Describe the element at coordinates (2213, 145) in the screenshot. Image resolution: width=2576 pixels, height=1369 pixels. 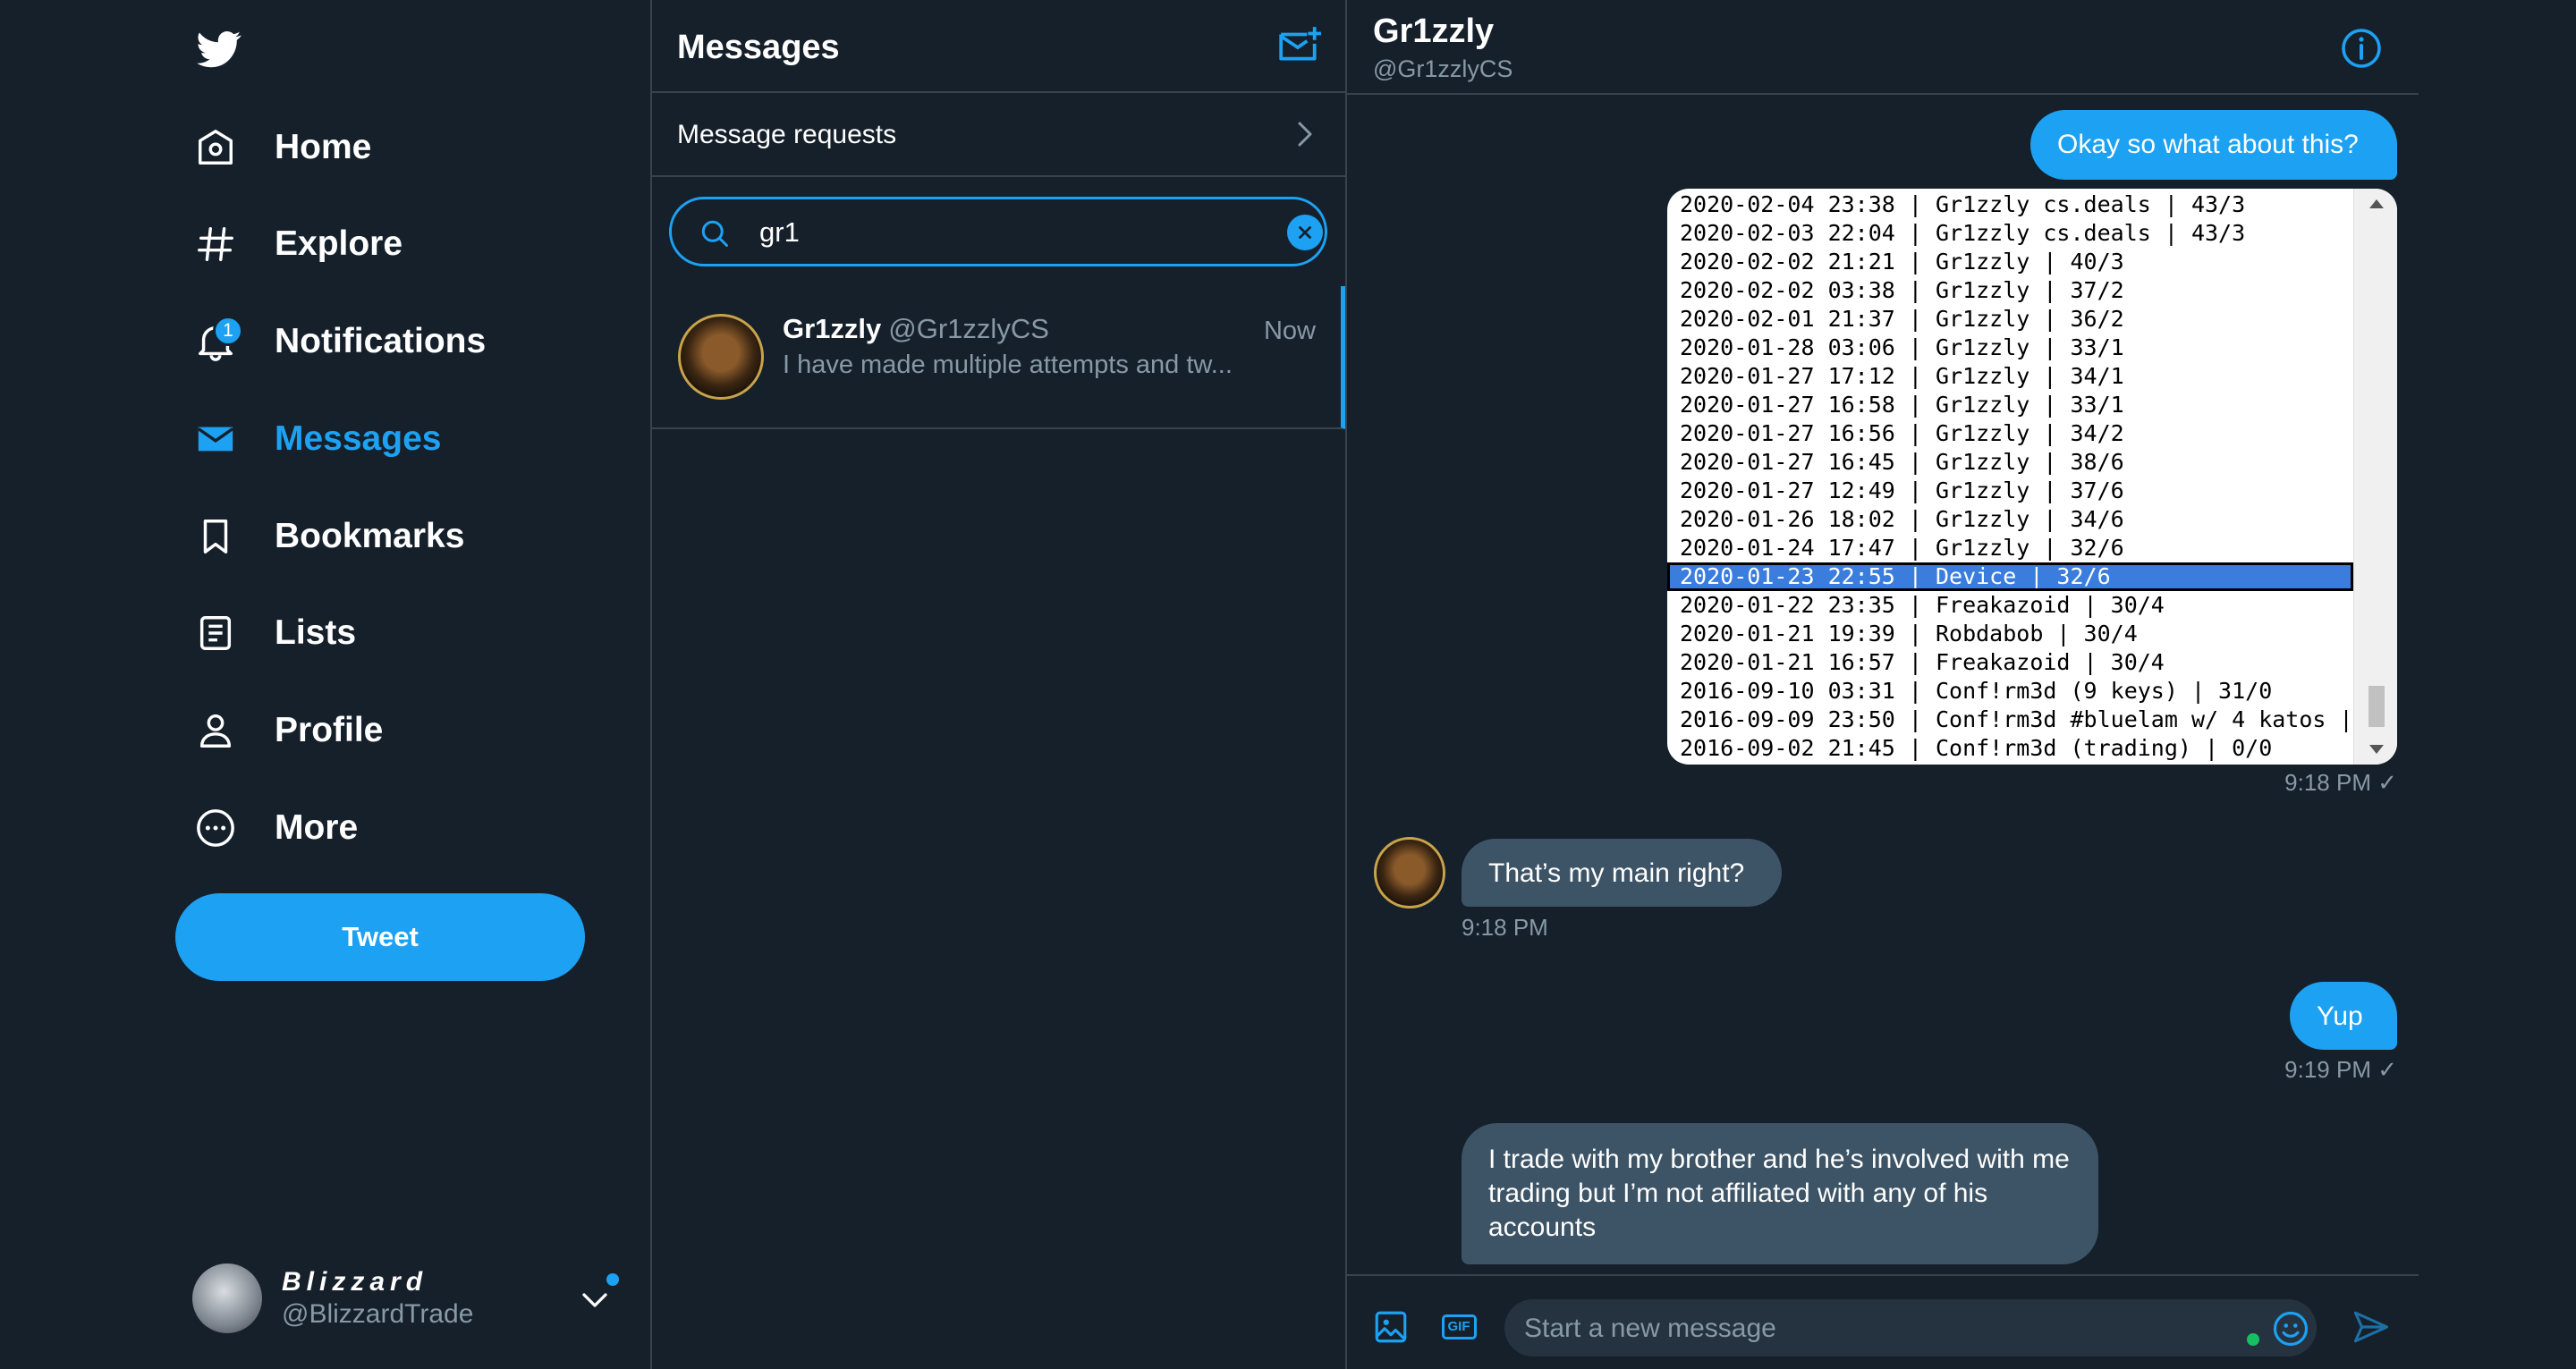
I see `message-bubble-outgoing: Okay so what about this?` at that location.